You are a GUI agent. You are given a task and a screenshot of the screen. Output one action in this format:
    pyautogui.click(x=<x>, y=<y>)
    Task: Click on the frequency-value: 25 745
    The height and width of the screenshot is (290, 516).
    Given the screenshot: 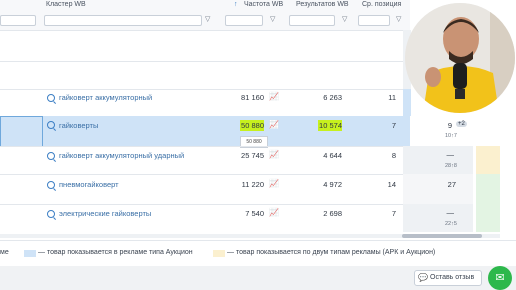 What is the action you would take?
    pyautogui.click(x=252, y=155)
    